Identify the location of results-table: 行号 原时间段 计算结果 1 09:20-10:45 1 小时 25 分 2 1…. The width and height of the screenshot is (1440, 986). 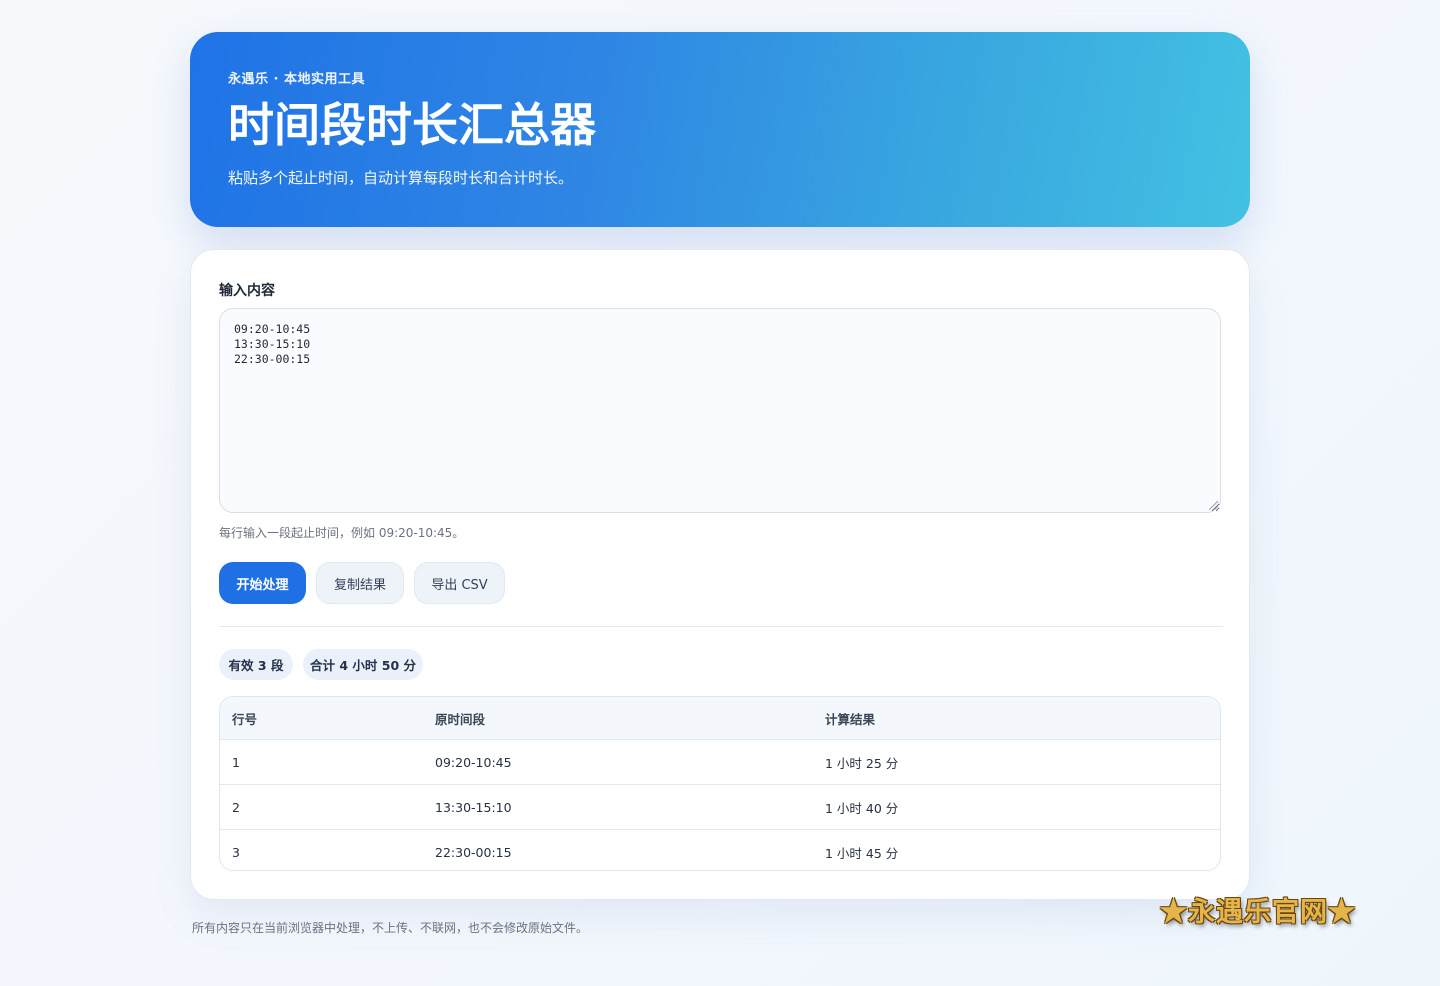
(720, 783).